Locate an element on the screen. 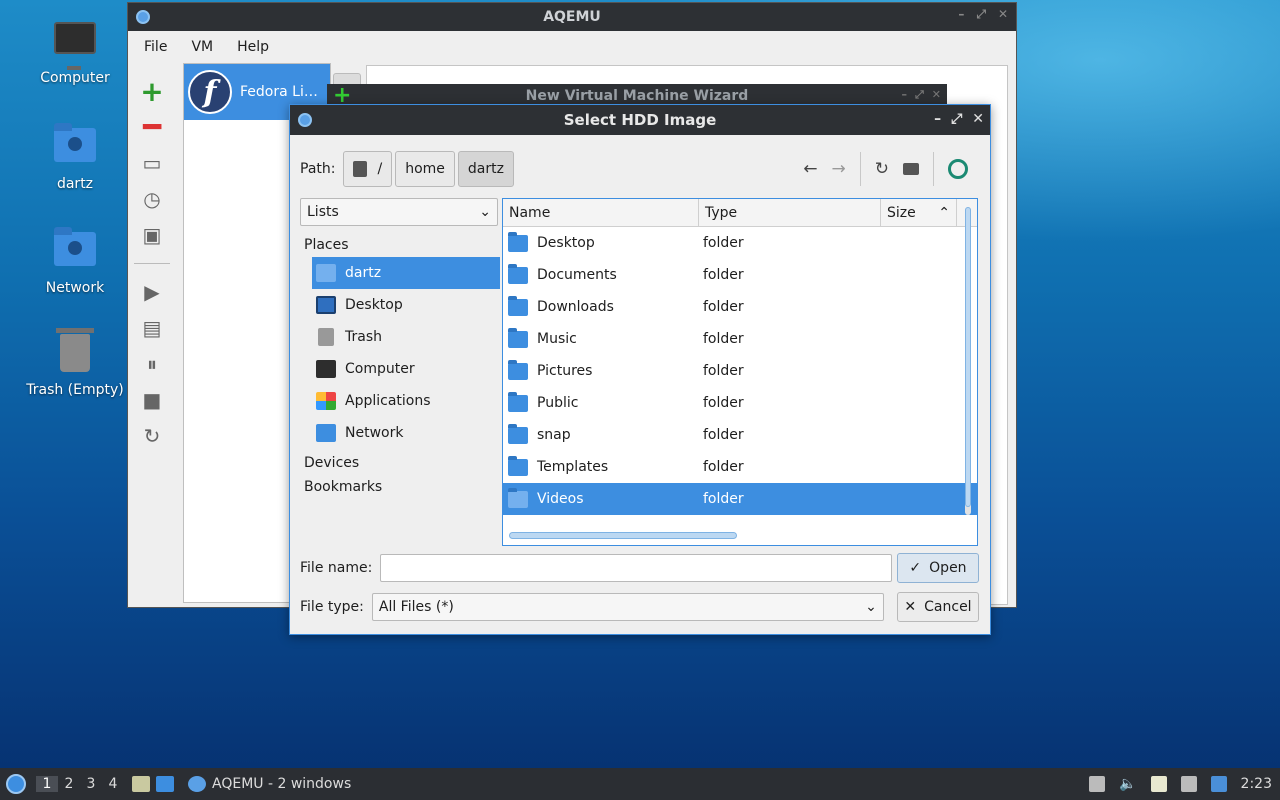 The image size is (1280, 800). vm-toolbar: + ━ ▭ ◷ ▣ ▶ ▤ ⏸ ■ ↻ is located at coordinates (152, 263).